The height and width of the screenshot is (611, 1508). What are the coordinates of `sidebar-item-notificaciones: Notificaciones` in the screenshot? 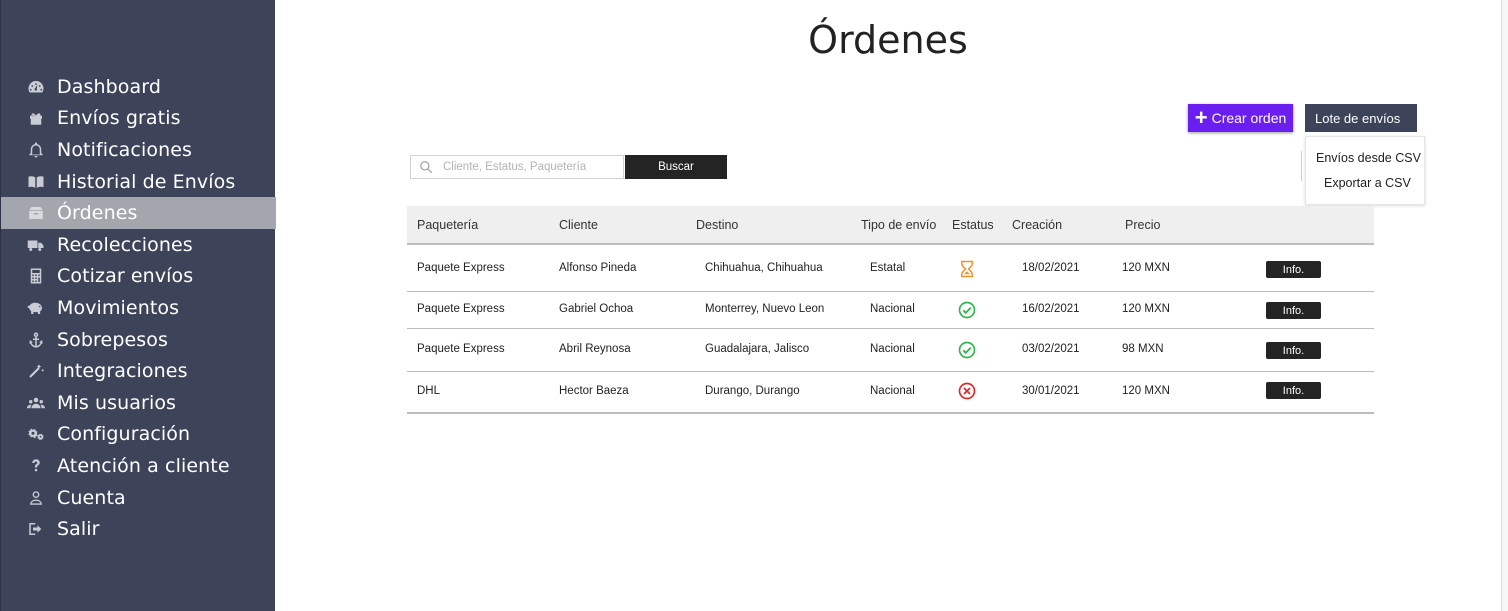 It's located at (138, 150).